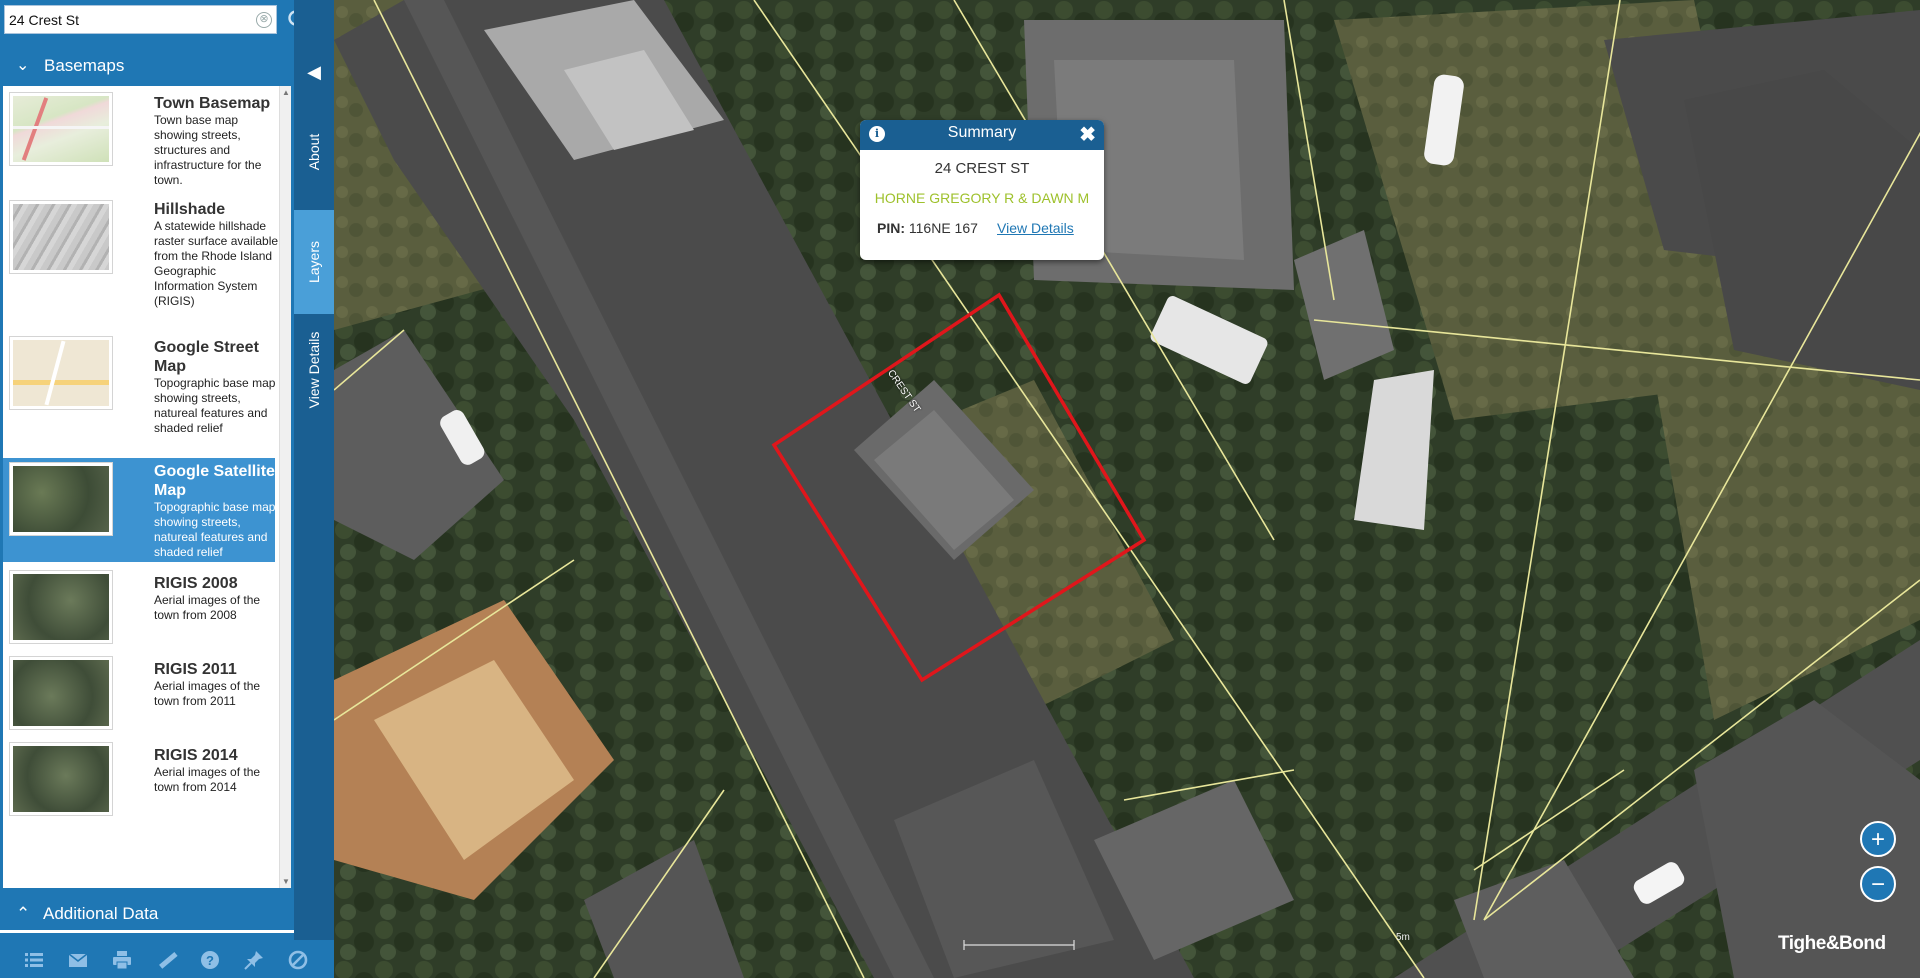  I want to click on tab-layers: Layers, so click(314, 262).